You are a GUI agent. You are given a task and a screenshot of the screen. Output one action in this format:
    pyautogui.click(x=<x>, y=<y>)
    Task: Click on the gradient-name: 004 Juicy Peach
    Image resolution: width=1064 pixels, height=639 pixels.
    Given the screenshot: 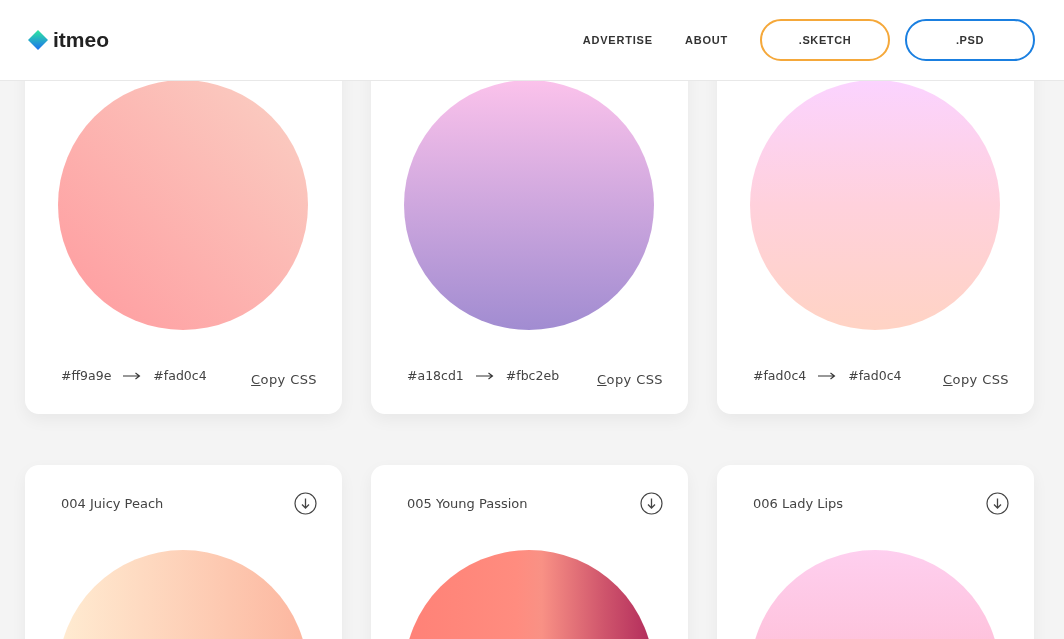 What is the action you would take?
    pyautogui.click(x=112, y=503)
    